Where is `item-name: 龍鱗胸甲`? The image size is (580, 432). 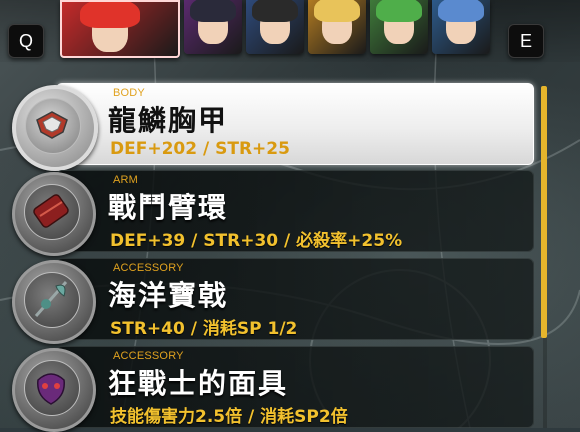
item-name: 龍鱗胸甲 is located at coordinates (168, 120).